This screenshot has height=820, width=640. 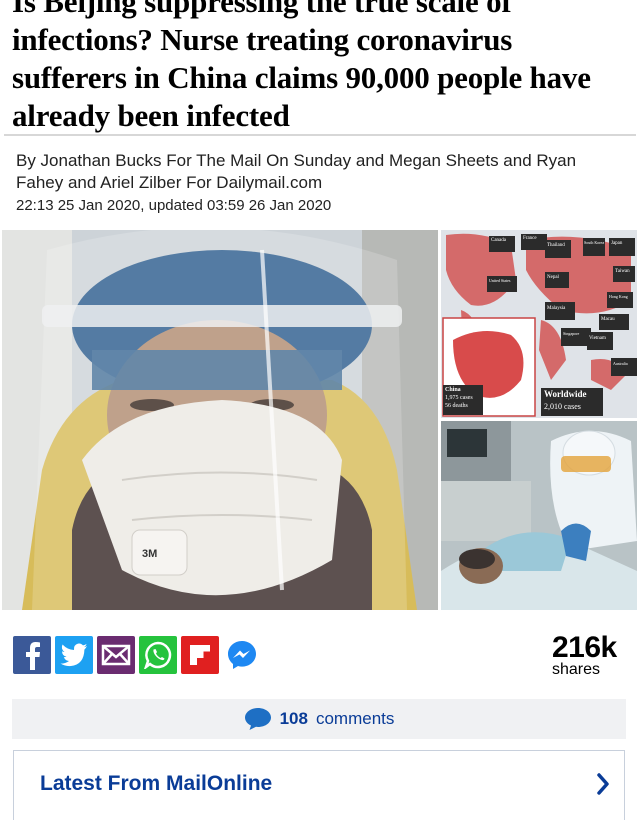 I want to click on map-china-cases: 1,975 cases, so click(x=459, y=398).